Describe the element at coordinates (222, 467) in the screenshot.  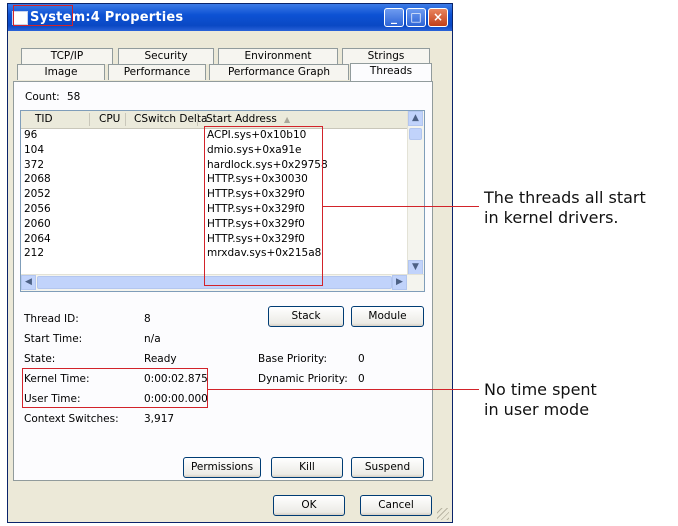
I see `permissions-button: Permissions` at that location.